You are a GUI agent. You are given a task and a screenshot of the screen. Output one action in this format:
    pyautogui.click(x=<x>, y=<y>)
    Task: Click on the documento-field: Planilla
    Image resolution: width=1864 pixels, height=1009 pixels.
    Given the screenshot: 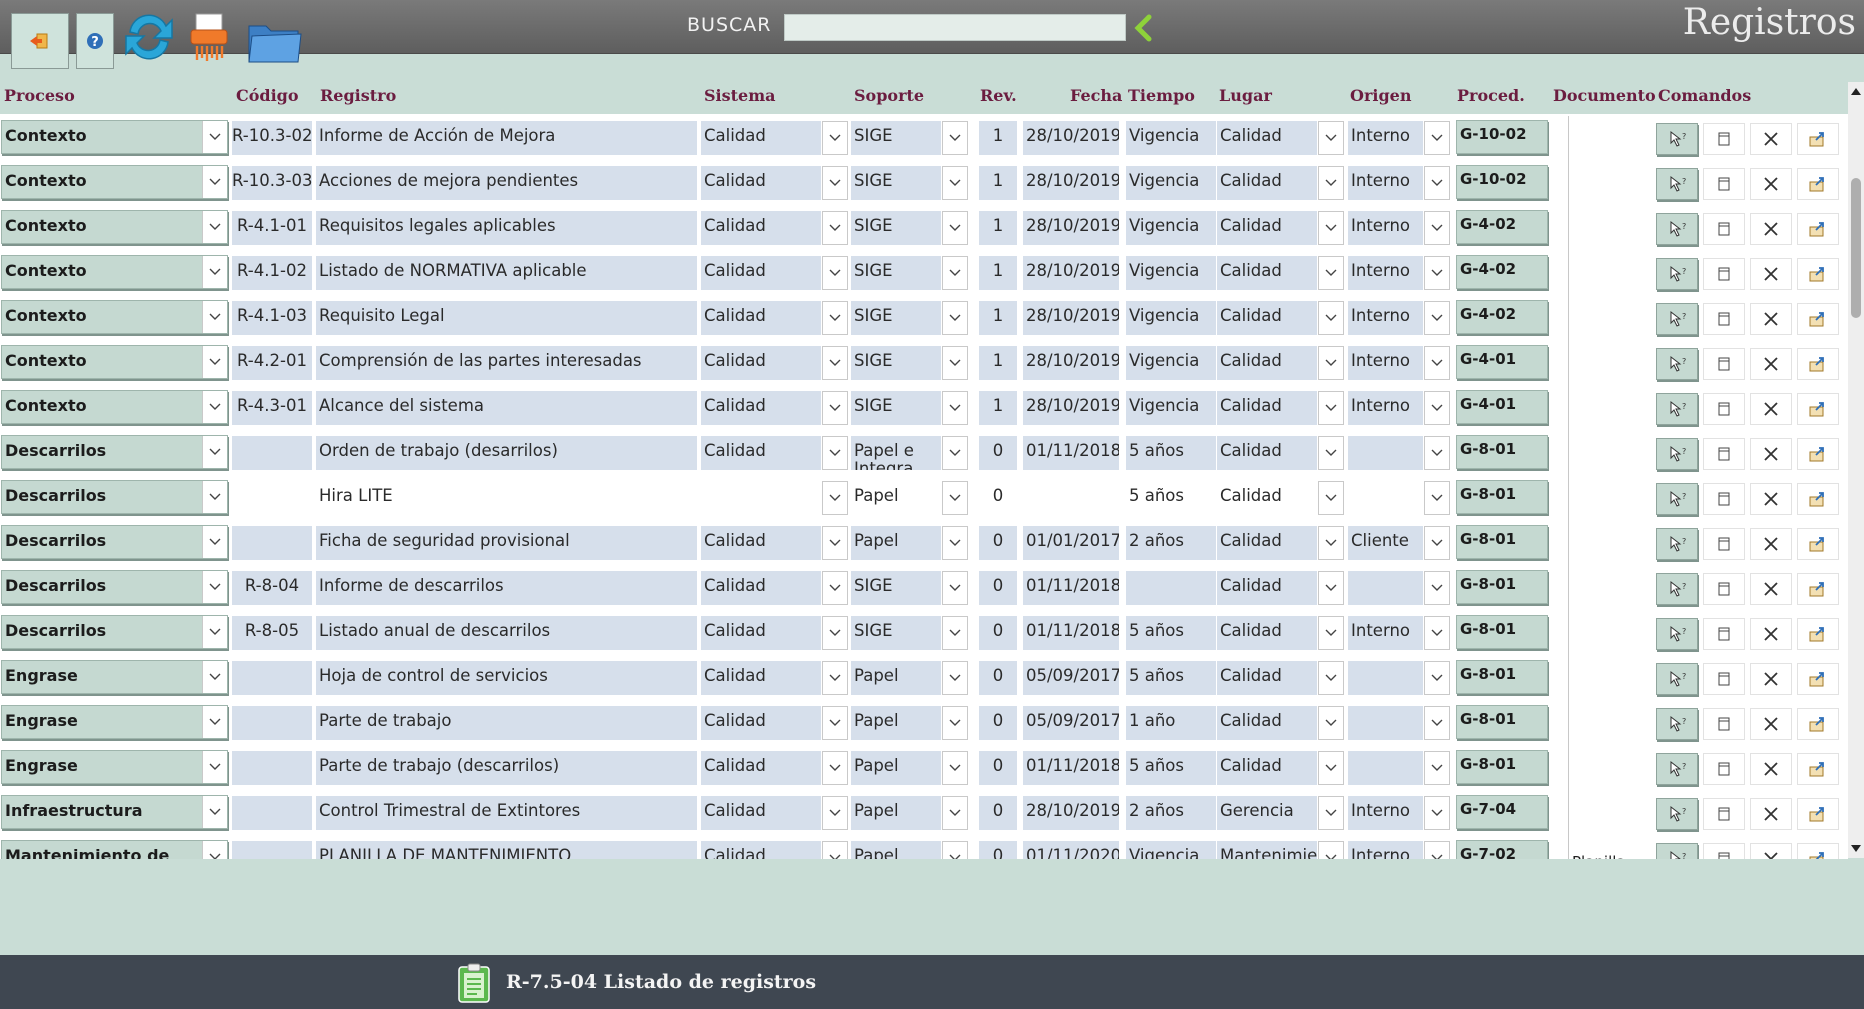 What is the action you would take?
    pyautogui.click(x=1612, y=847)
    